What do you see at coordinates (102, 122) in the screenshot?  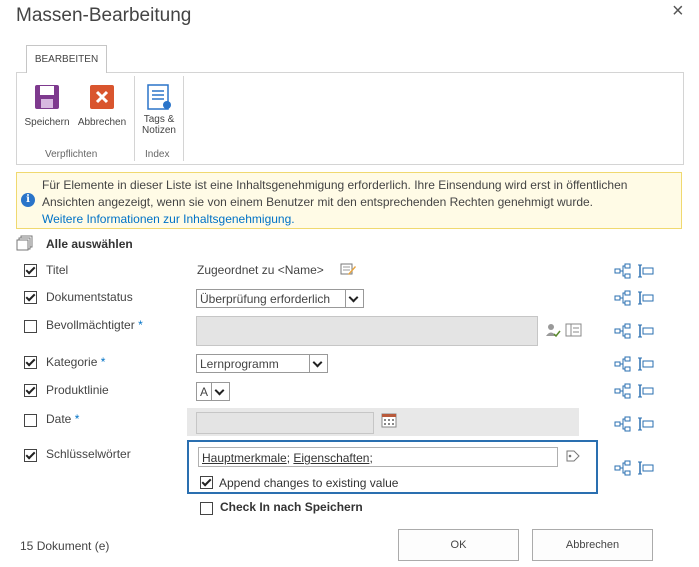 I see `cancel-label: Abbrechen` at bounding box center [102, 122].